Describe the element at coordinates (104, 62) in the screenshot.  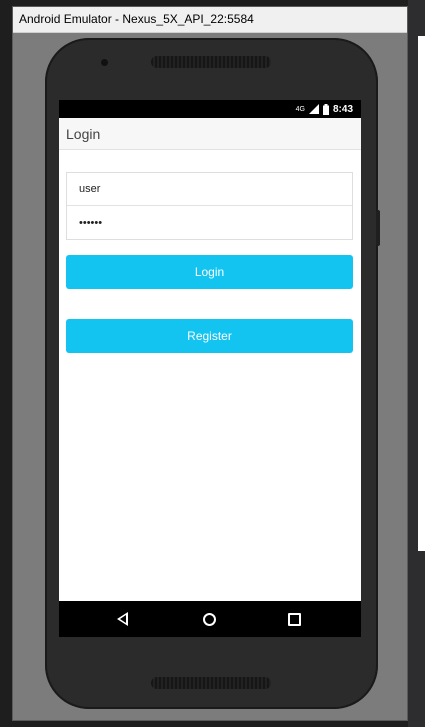
I see `camera-icon` at that location.